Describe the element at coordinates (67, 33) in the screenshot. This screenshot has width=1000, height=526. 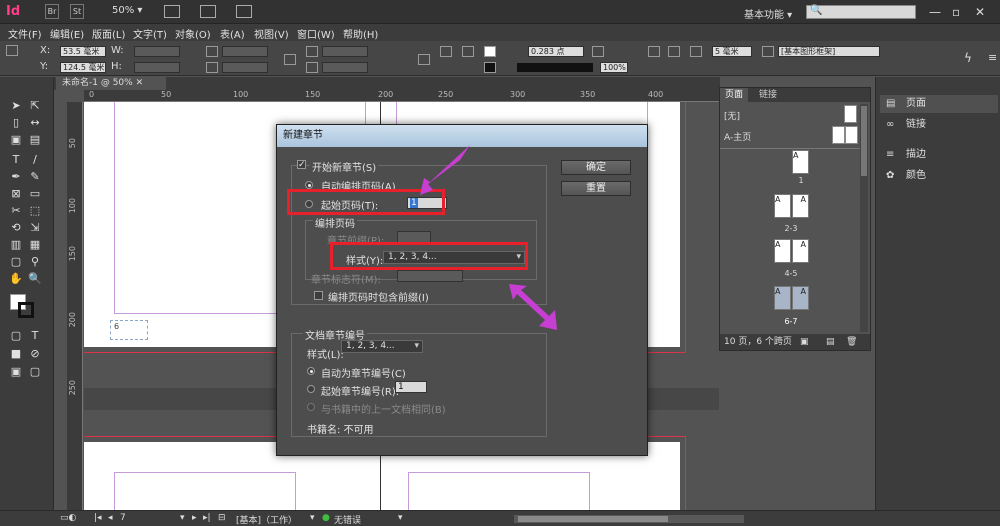
I see `menu-edit: 编辑(E)` at that location.